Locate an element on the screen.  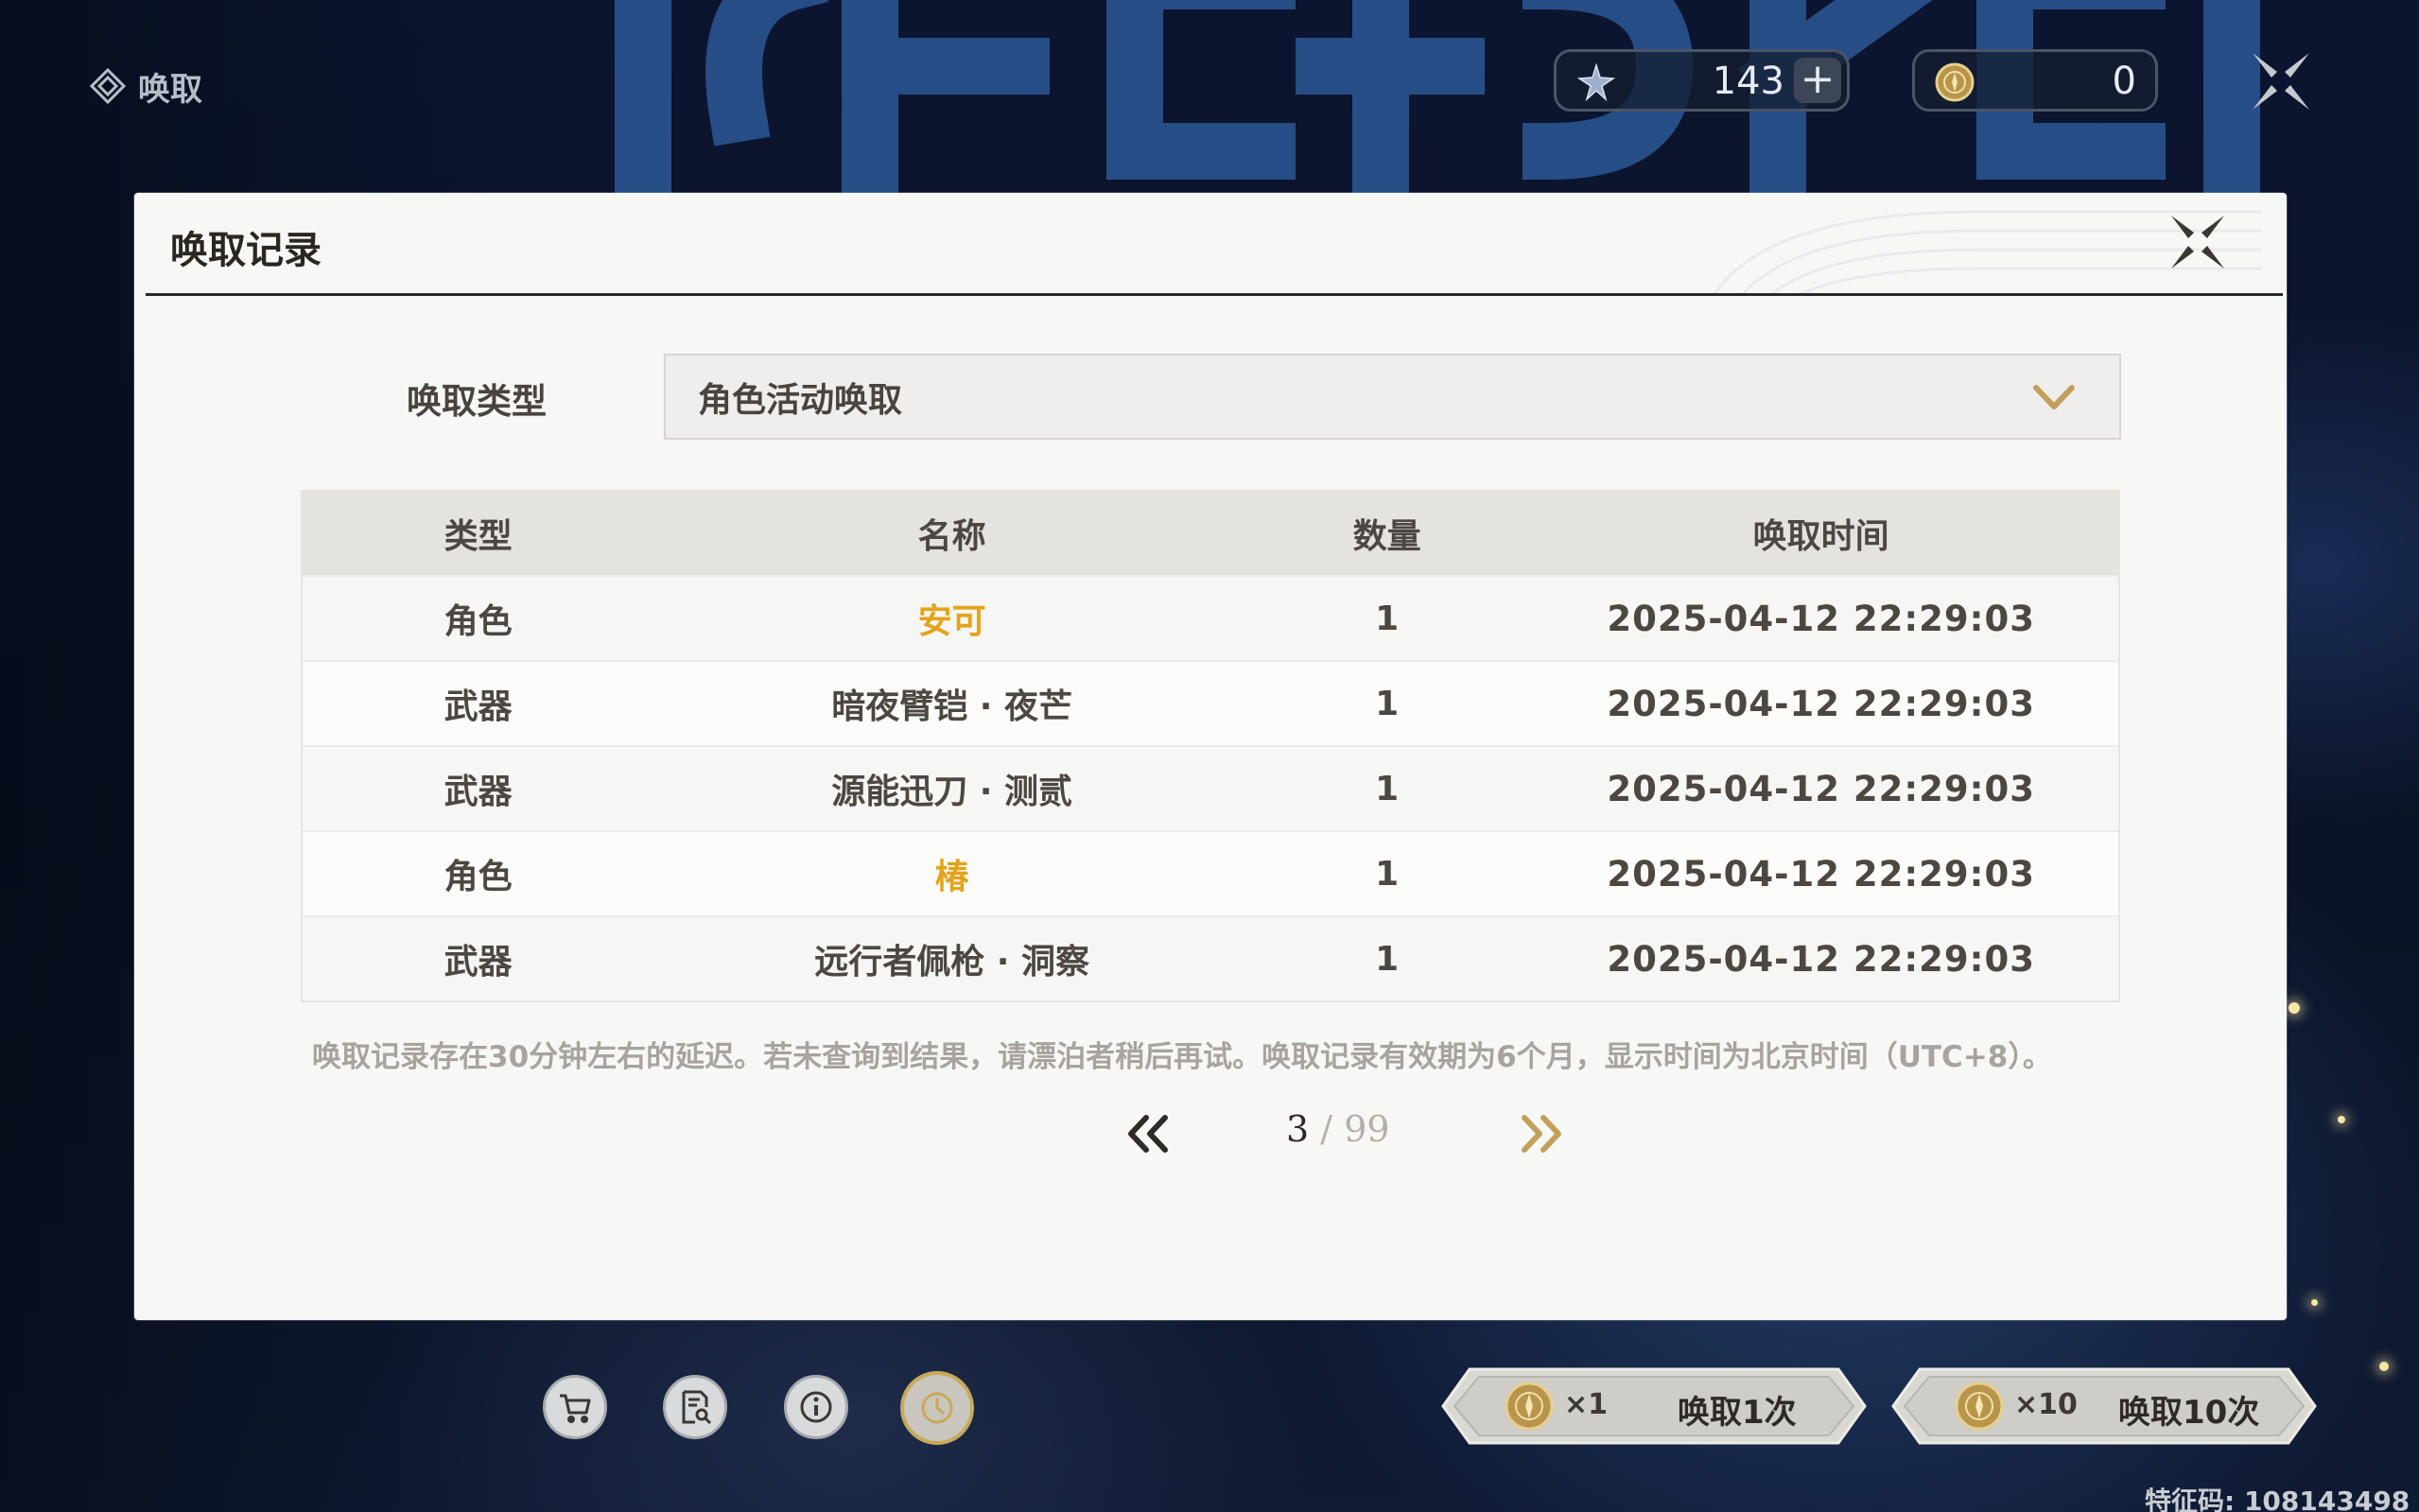
row-name: 源能迅刀 · 测贰 is located at coordinates (951, 792).